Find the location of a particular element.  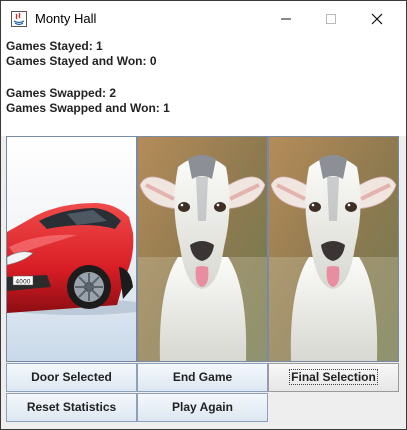

title-bar: Monty Hall is located at coordinates (203, 18).